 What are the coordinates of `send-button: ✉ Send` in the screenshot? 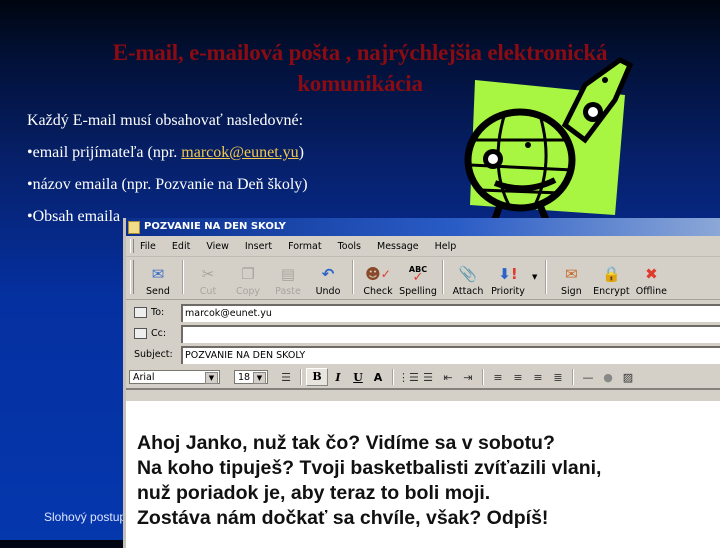 It's located at (158, 280).